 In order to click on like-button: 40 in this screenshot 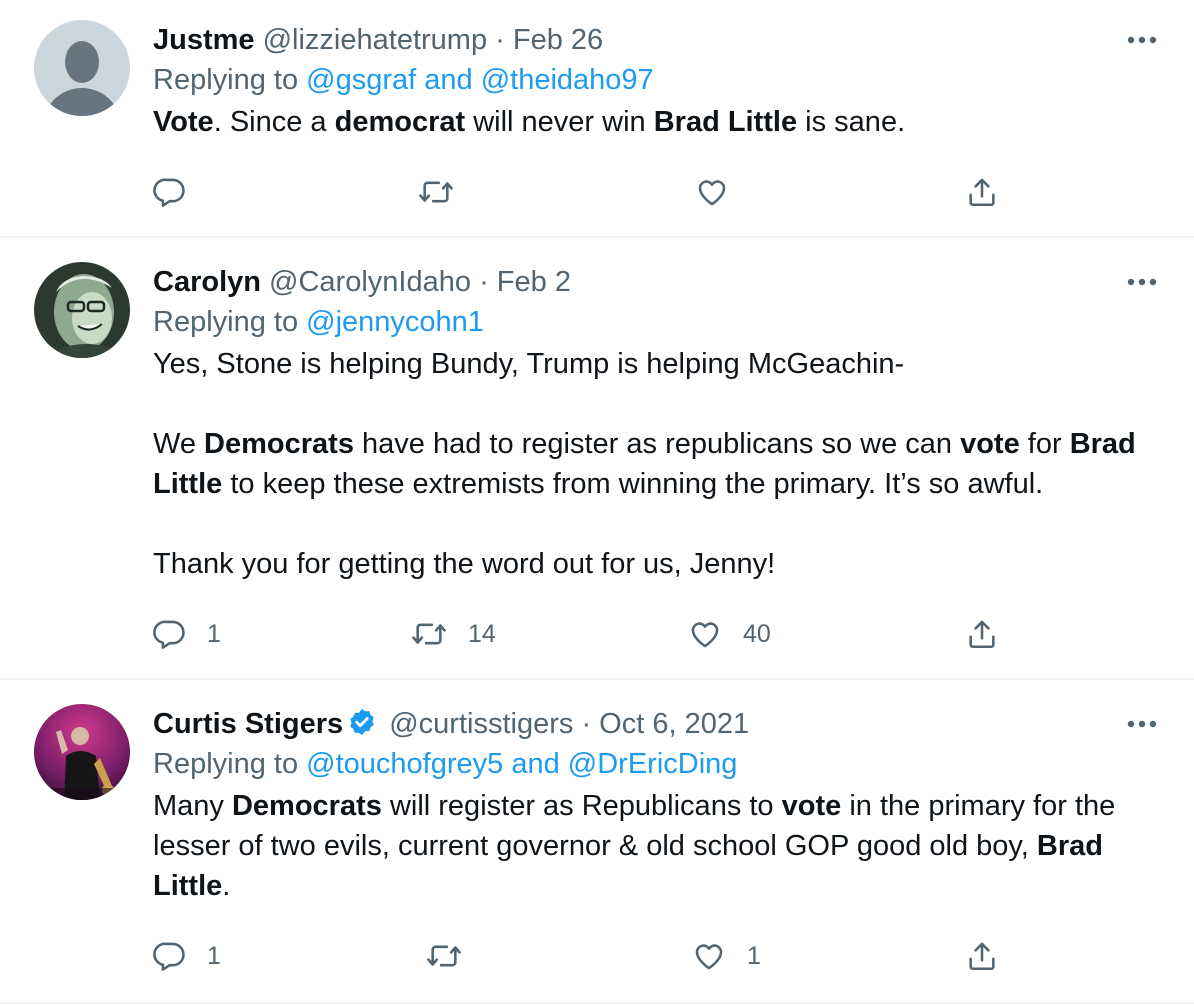, I will do `click(729, 634)`.